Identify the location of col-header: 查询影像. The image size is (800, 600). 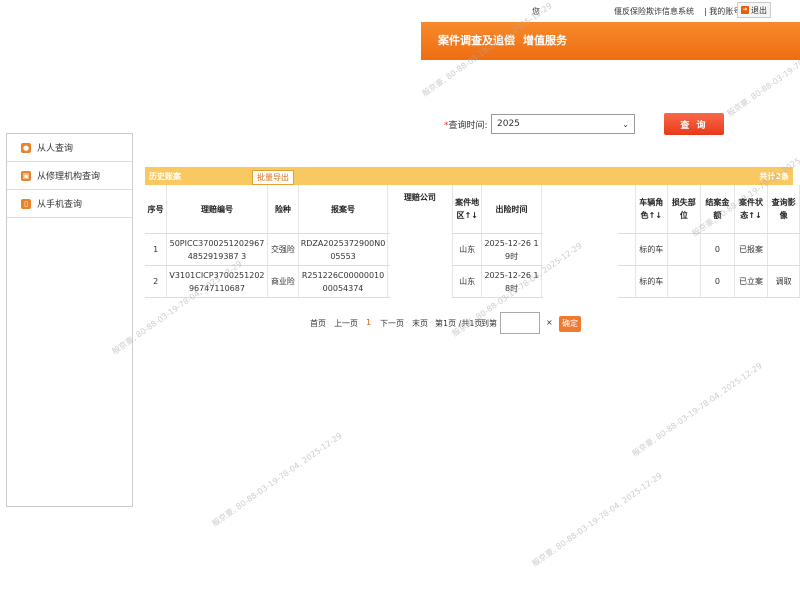
(783, 209).